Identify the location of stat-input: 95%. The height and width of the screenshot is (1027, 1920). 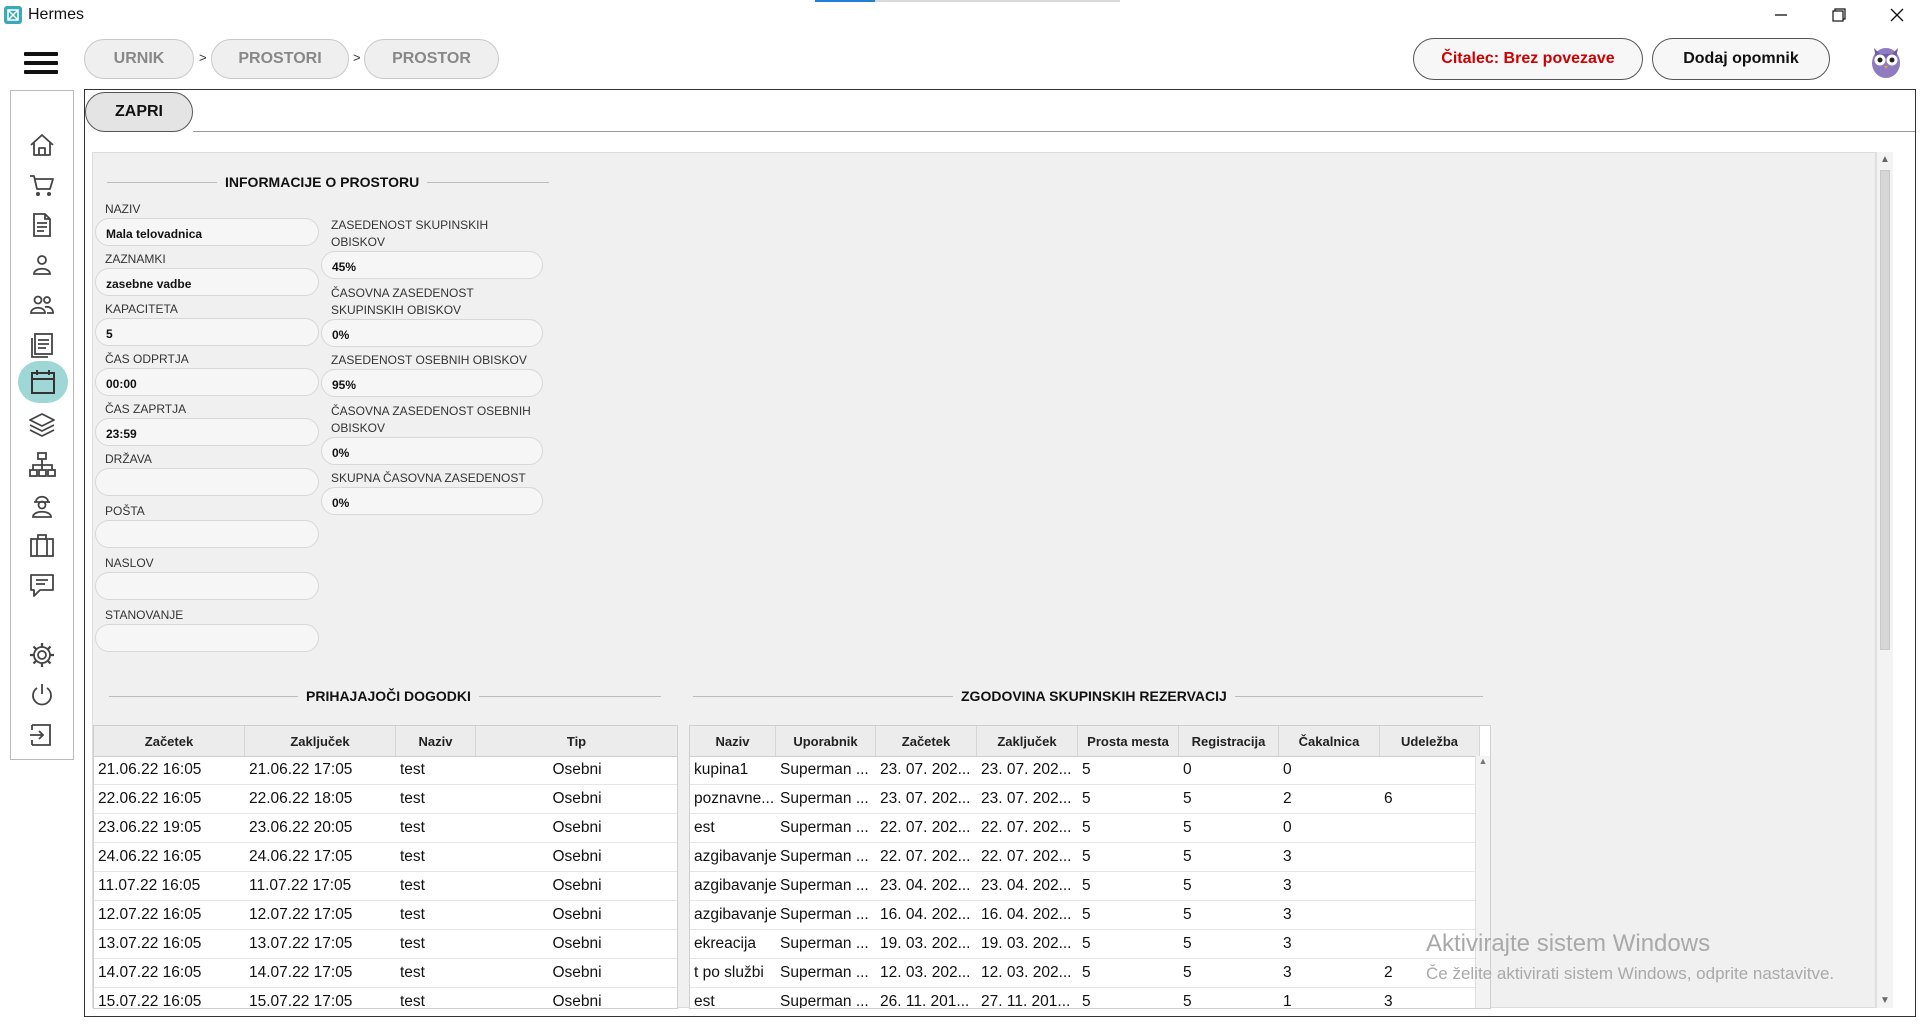
(432, 383).